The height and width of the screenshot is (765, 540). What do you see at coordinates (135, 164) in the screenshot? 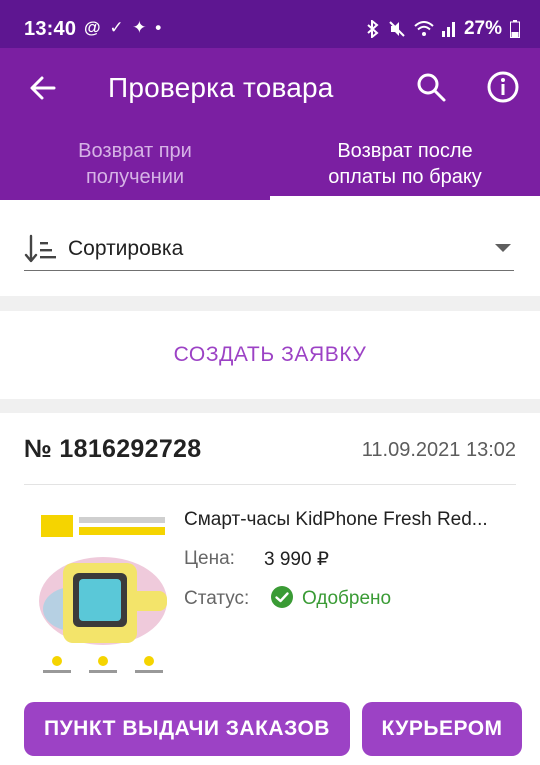
I see `tab-return-on-receipt: Возврат при получении` at bounding box center [135, 164].